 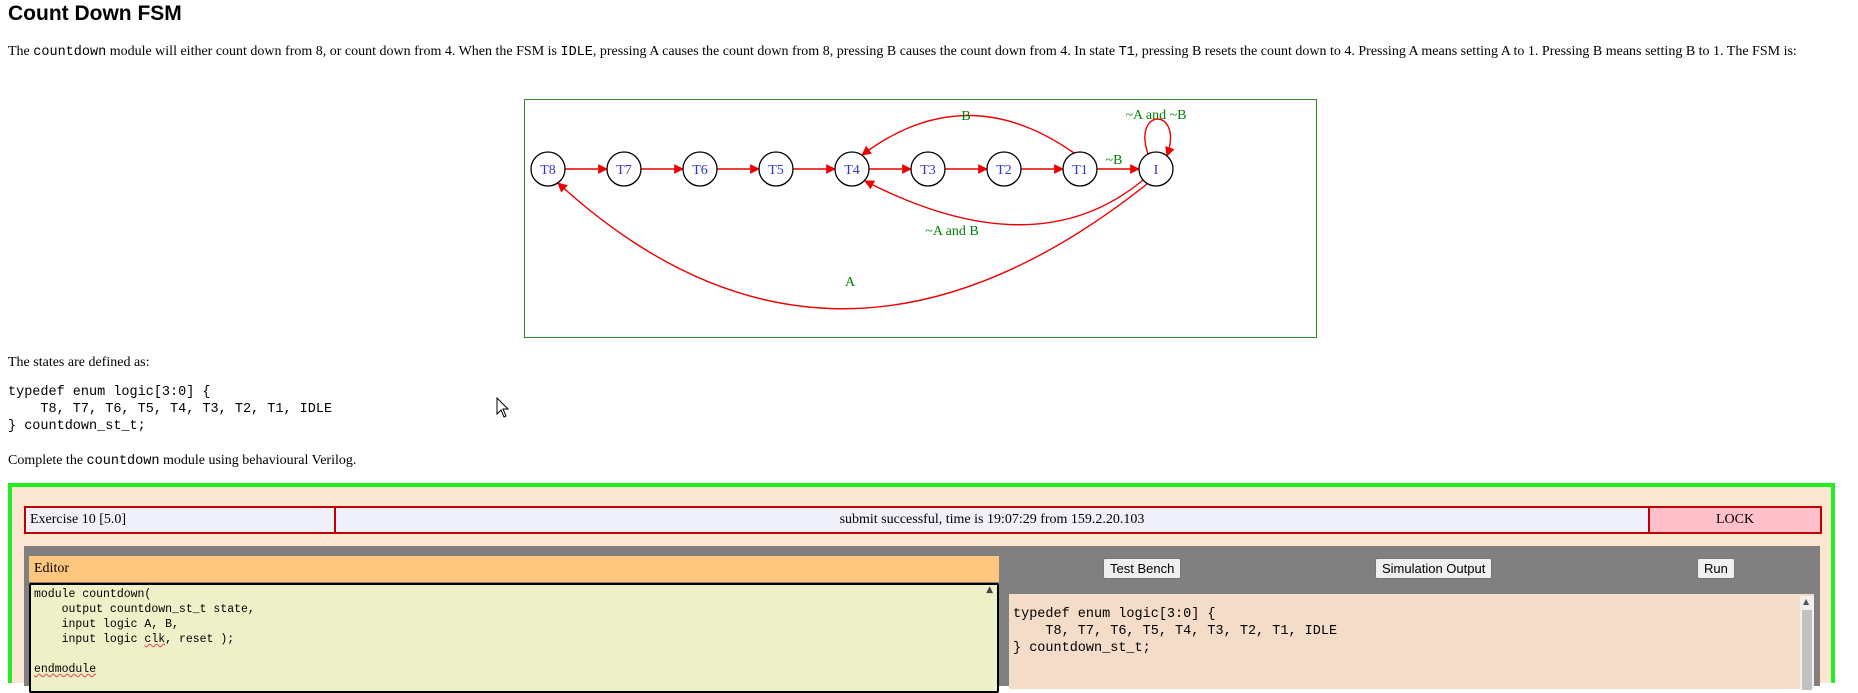 I want to click on editor-scroll-up-icon: ▲, so click(x=989, y=590).